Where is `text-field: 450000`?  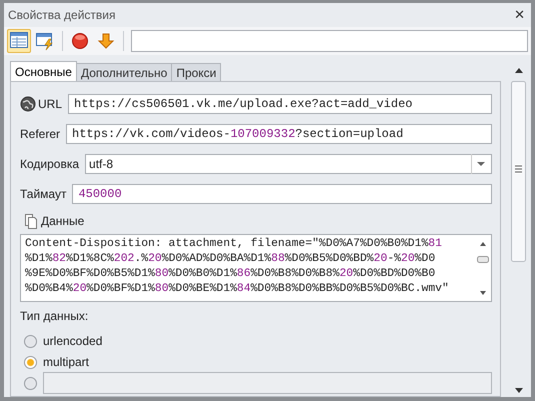
text-field: 450000 is located at coordinates (282, 194).